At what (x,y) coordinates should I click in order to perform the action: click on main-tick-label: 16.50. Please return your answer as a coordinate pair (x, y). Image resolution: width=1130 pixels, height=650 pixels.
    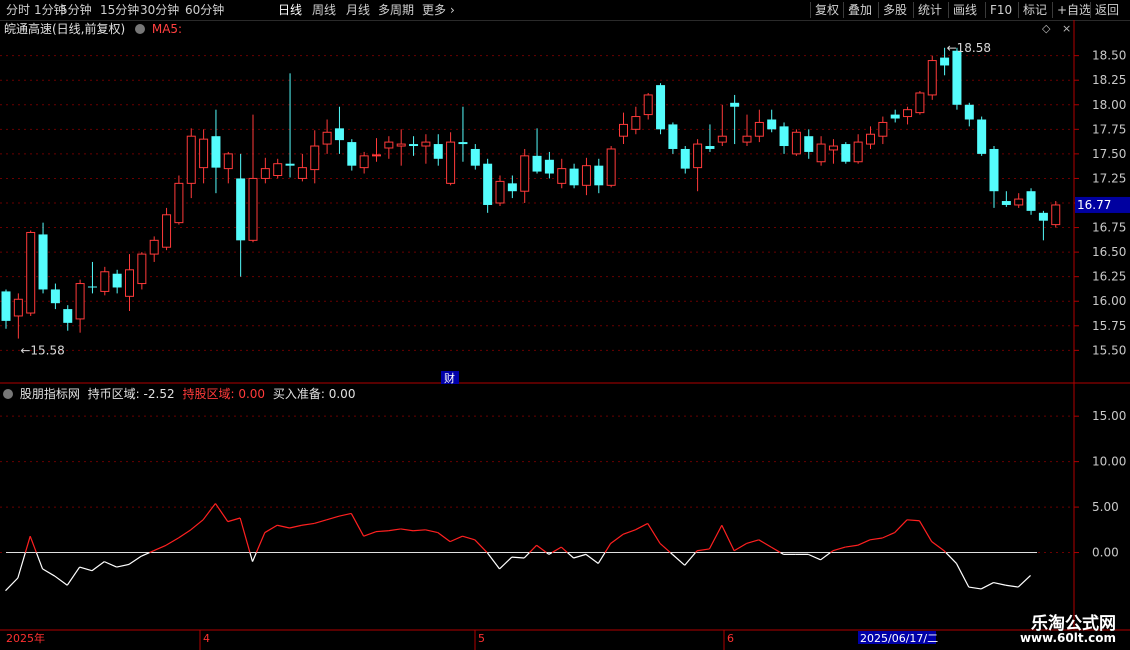
    Looking at the image, I should click on (1109, 252).